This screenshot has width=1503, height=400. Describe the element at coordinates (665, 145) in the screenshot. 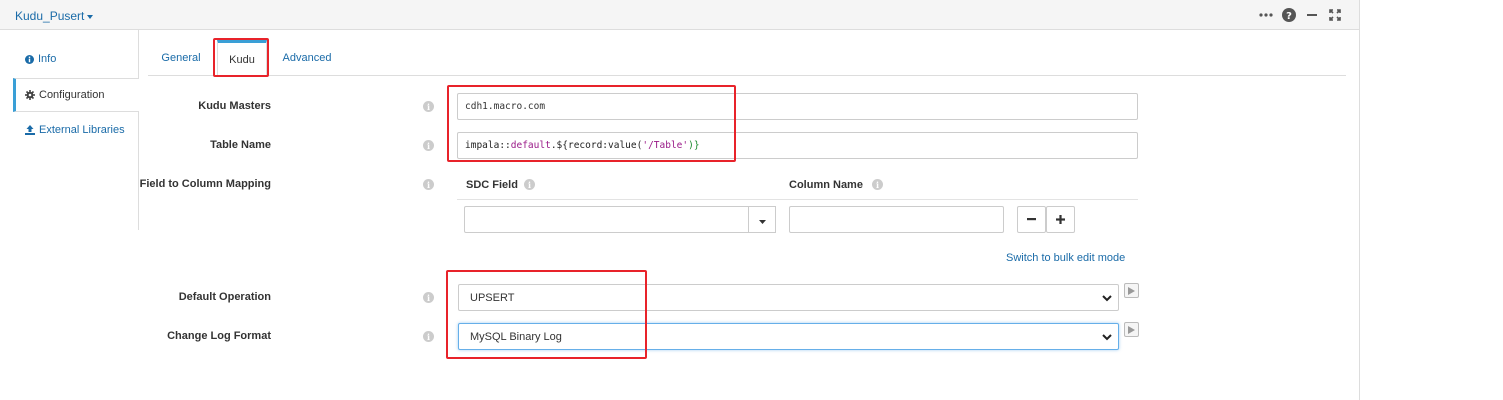

I see `table-name-part: '/Table'` at that location.